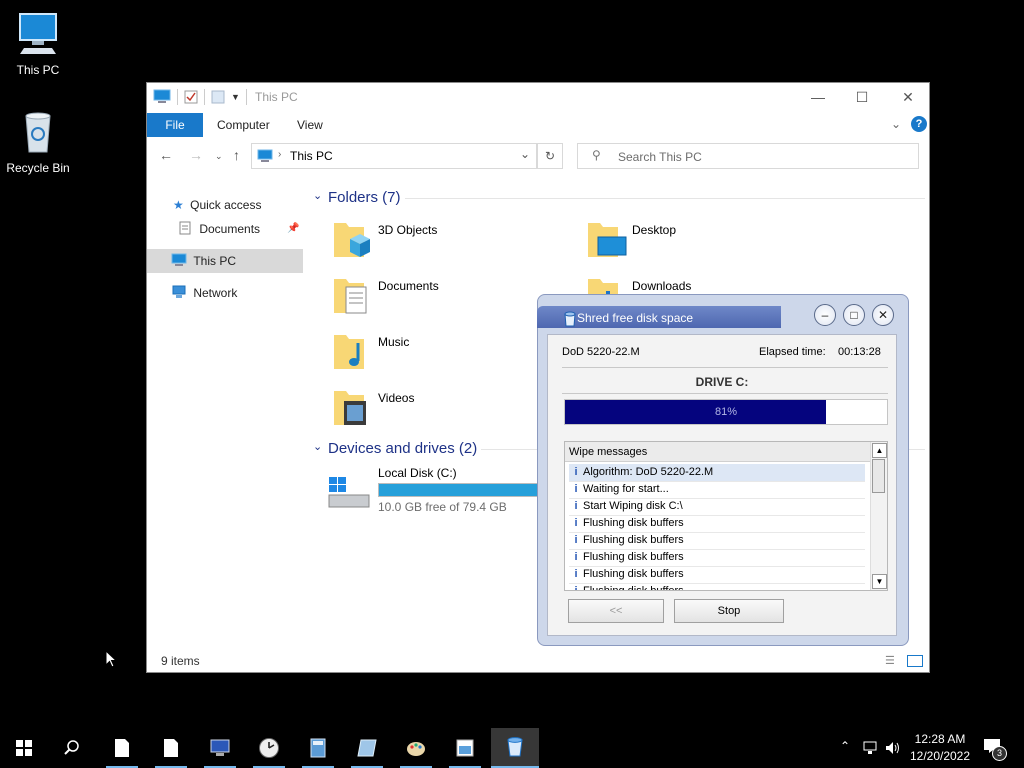  Describe the element at coordinates (748, 156) in the screenshot. I see `search-input: ⚲ Search This PC` at that location.